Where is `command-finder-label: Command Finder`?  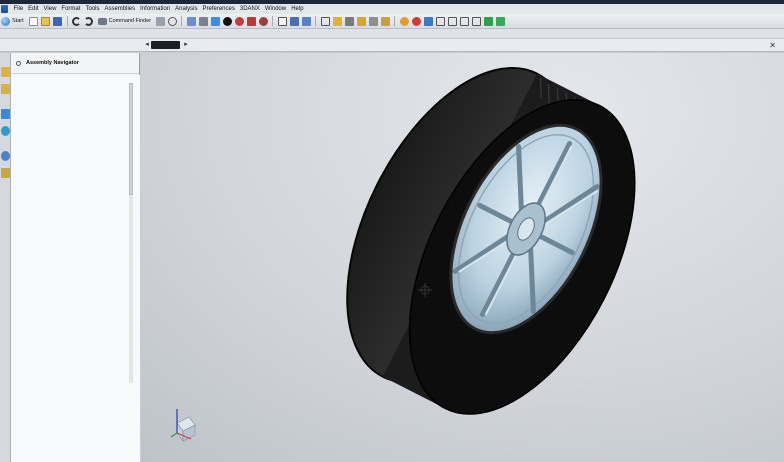
command-finder-label: Command Finder is located at coordinates (130, 21).